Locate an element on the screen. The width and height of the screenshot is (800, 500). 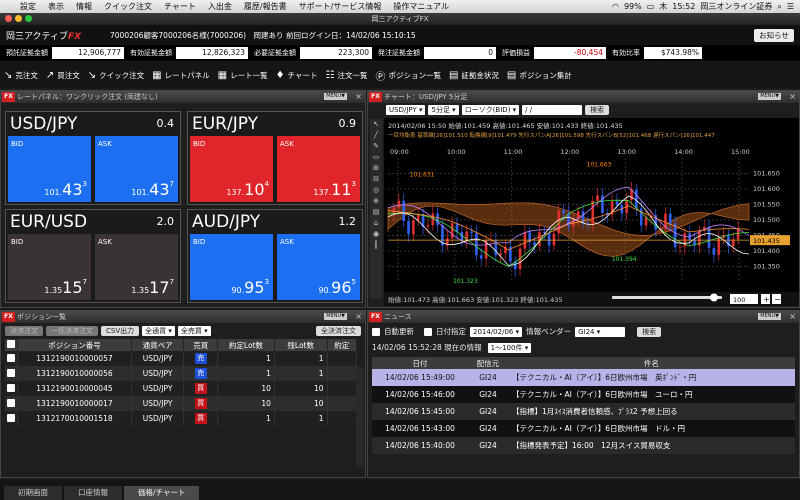
news-date-input: 2014/02/06 ▾ is located at coordinates (496, 331).